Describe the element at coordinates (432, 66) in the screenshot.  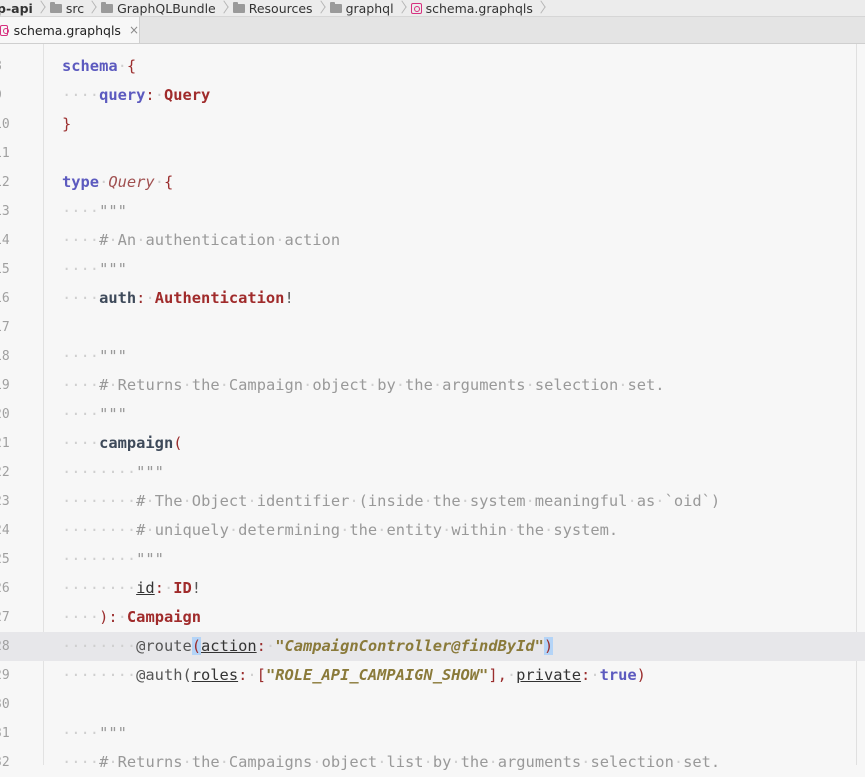
I see `code-line: 8 schema·{` at that location.